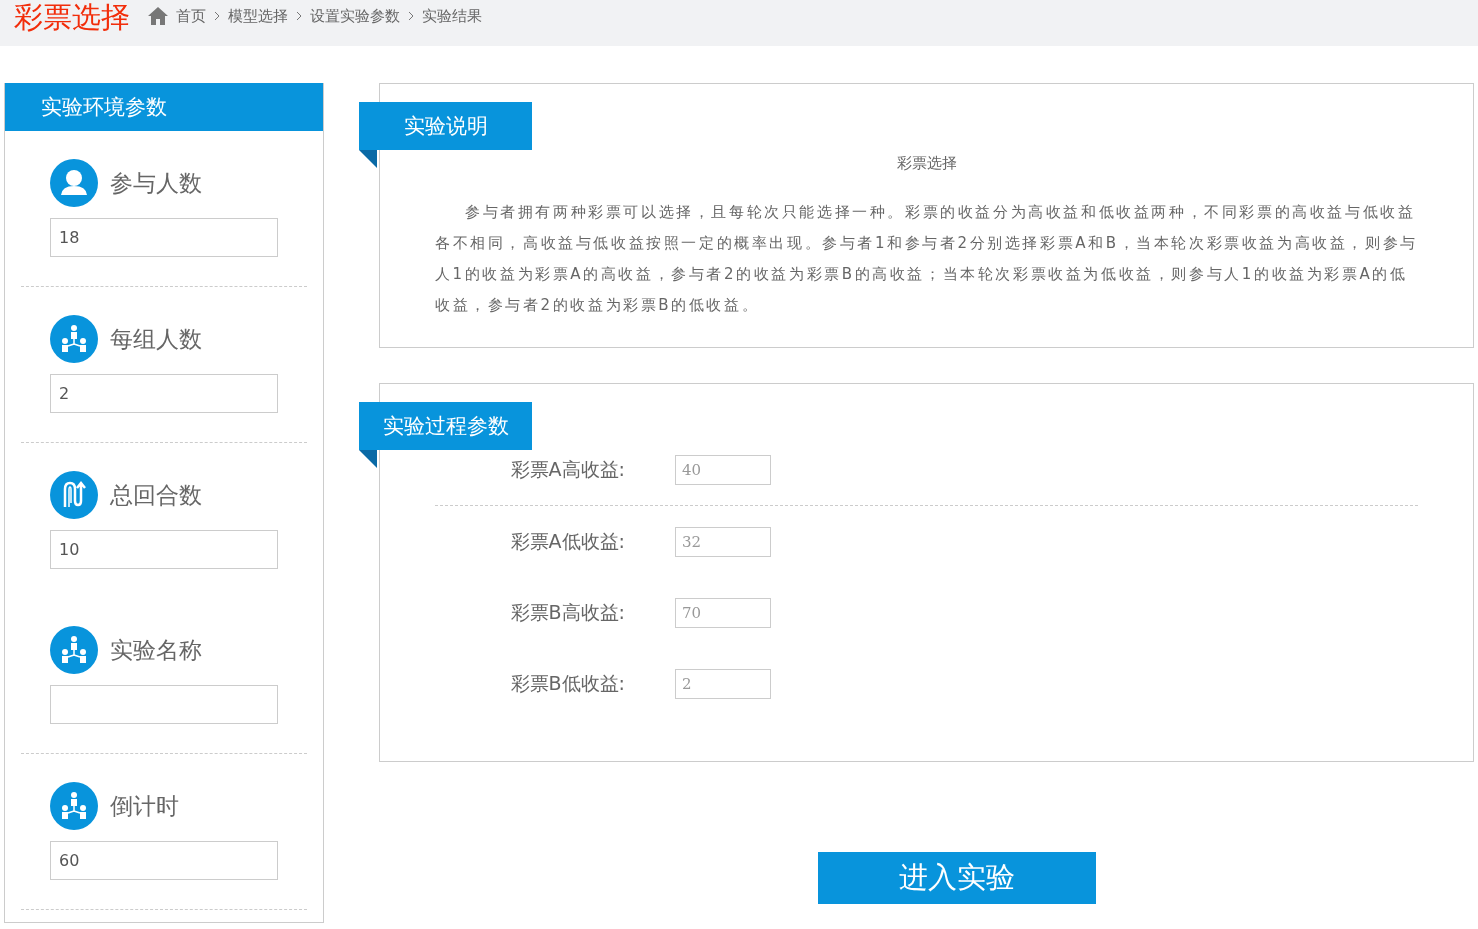 This screenshot has width=1478, height=929. What do you see at coordinates (74, 495) in the screenshot?
I see `loop-icon` at bounding box center [74, 495].